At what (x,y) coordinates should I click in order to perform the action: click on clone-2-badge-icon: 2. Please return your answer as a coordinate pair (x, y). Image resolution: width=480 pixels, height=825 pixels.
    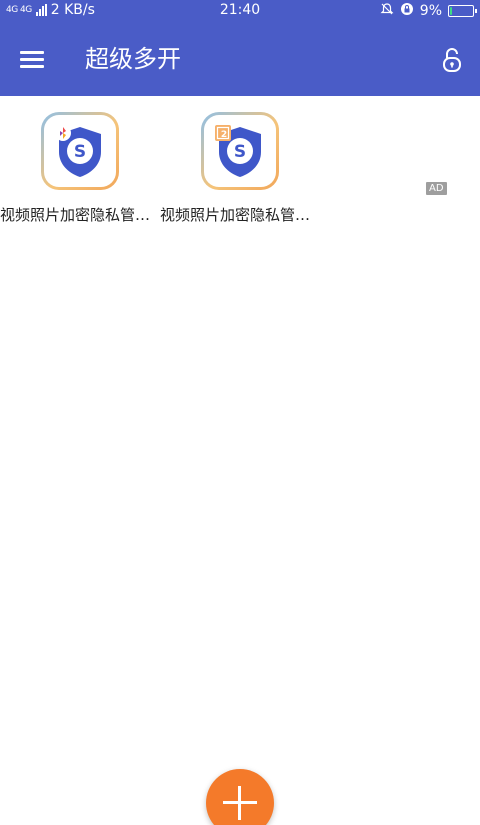
    Looking at the image, I should click on (223, 133).